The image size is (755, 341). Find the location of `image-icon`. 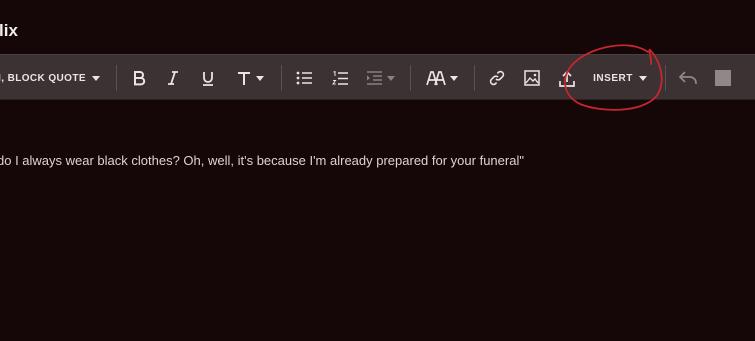

image-icon is located at coordinates (532, 78).